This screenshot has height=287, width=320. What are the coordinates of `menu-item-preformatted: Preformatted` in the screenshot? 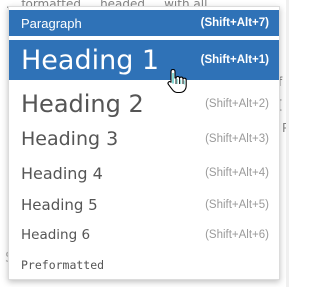 It's located at (144, 265).